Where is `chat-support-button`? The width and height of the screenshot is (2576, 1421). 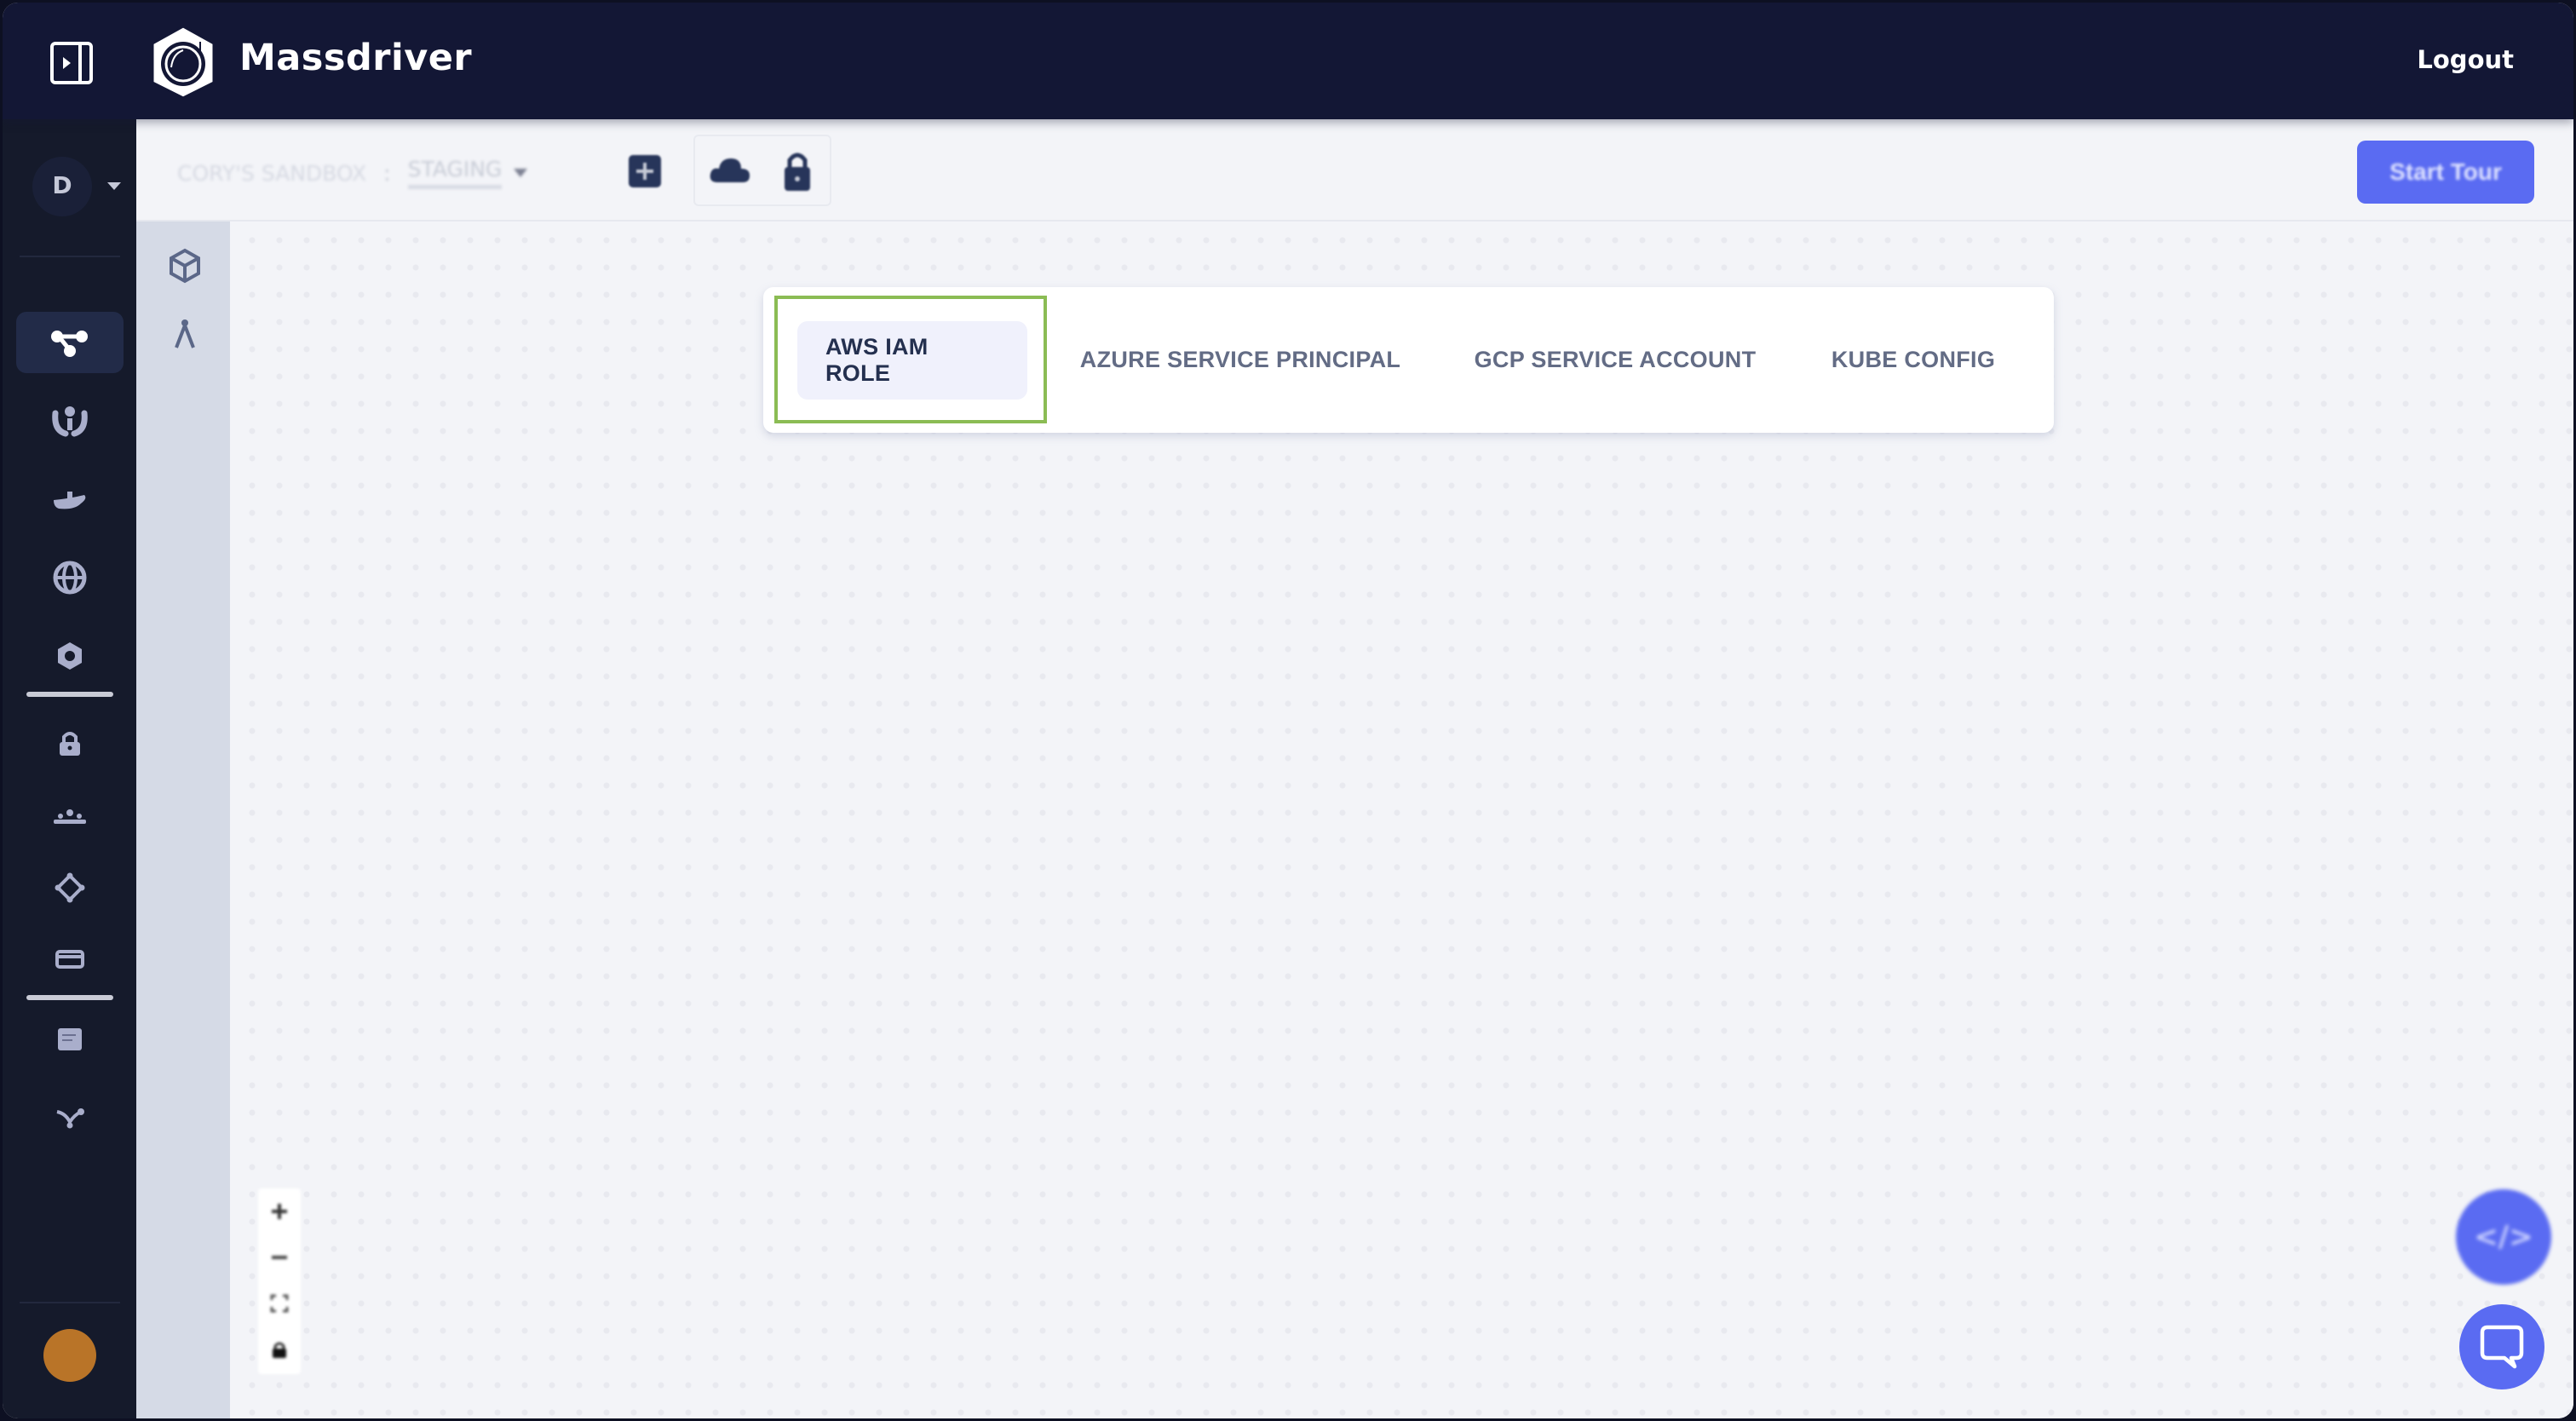 chat-support-button is located at coordinates (2502, 1347).